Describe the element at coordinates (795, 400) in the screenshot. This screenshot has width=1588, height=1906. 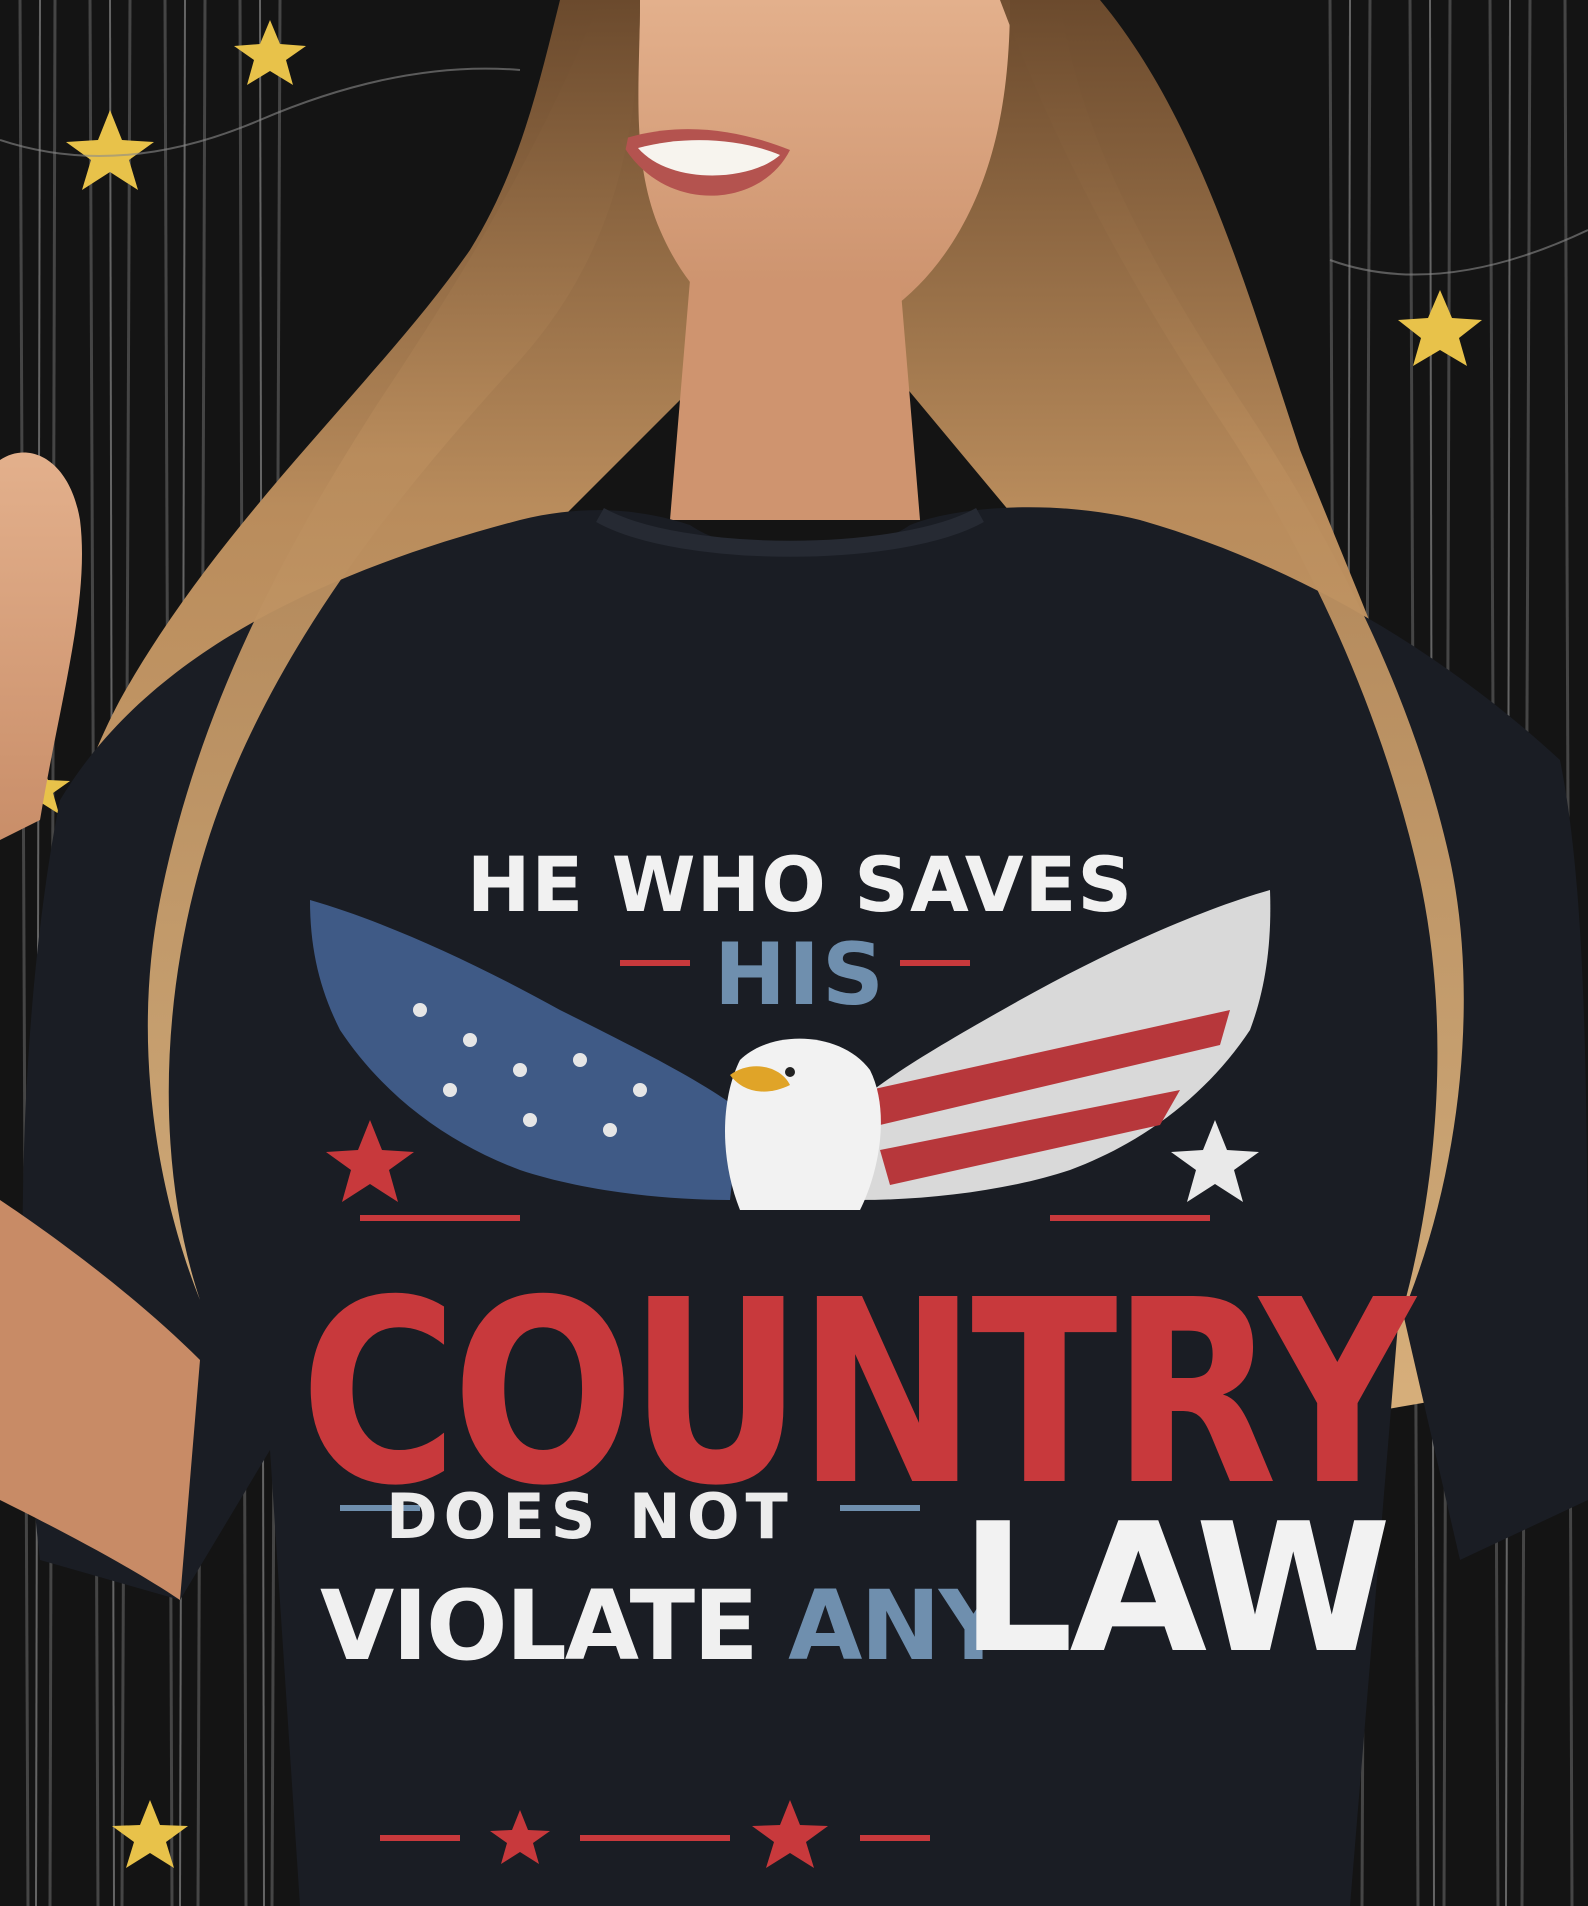
I see `neck` at that location.